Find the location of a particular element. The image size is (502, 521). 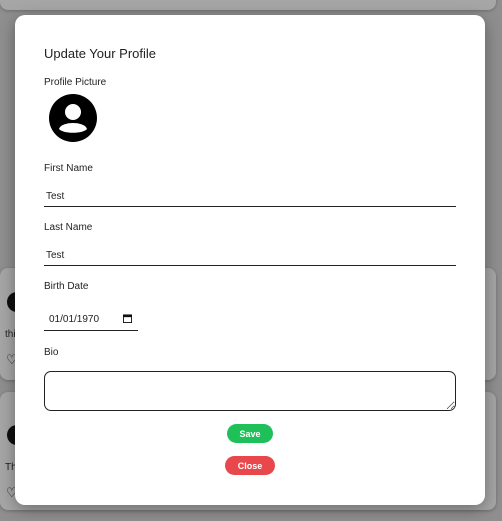

first-name-input is located at coordinates (250, 197).